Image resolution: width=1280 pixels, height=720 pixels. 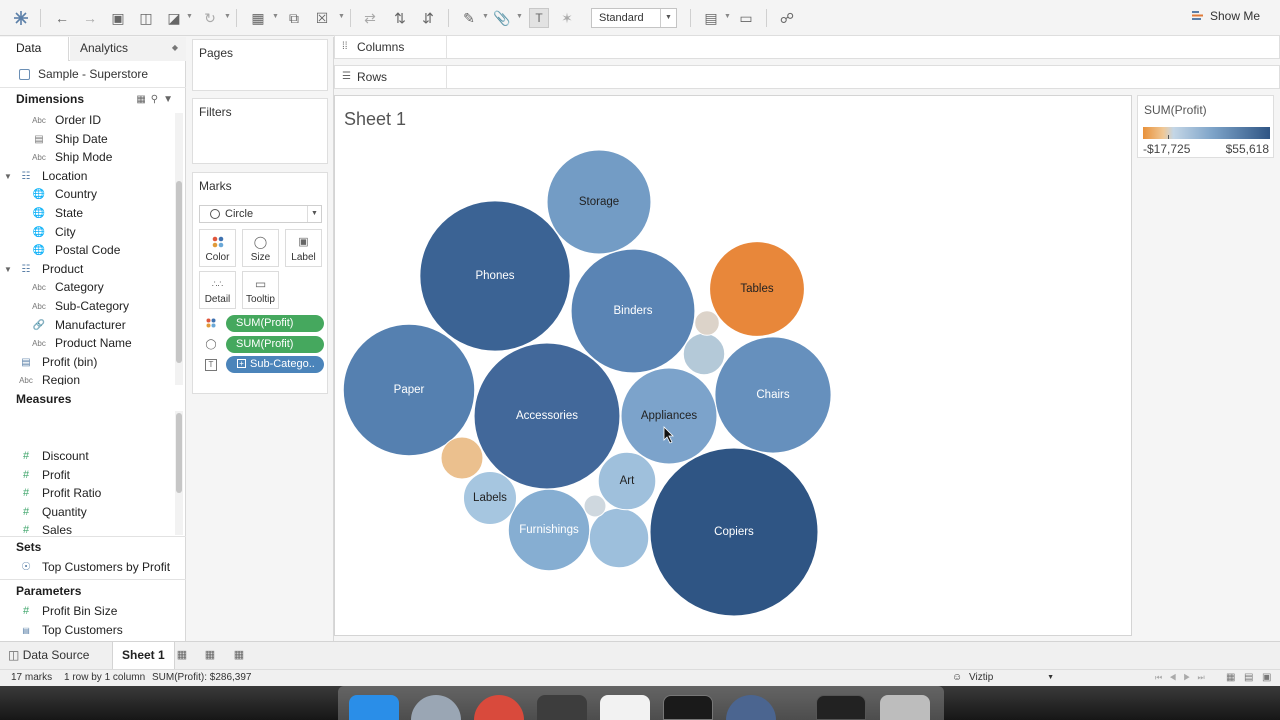 I want to click on user-select: ☺ Viztip ▼, so click(x=1003, y=678).